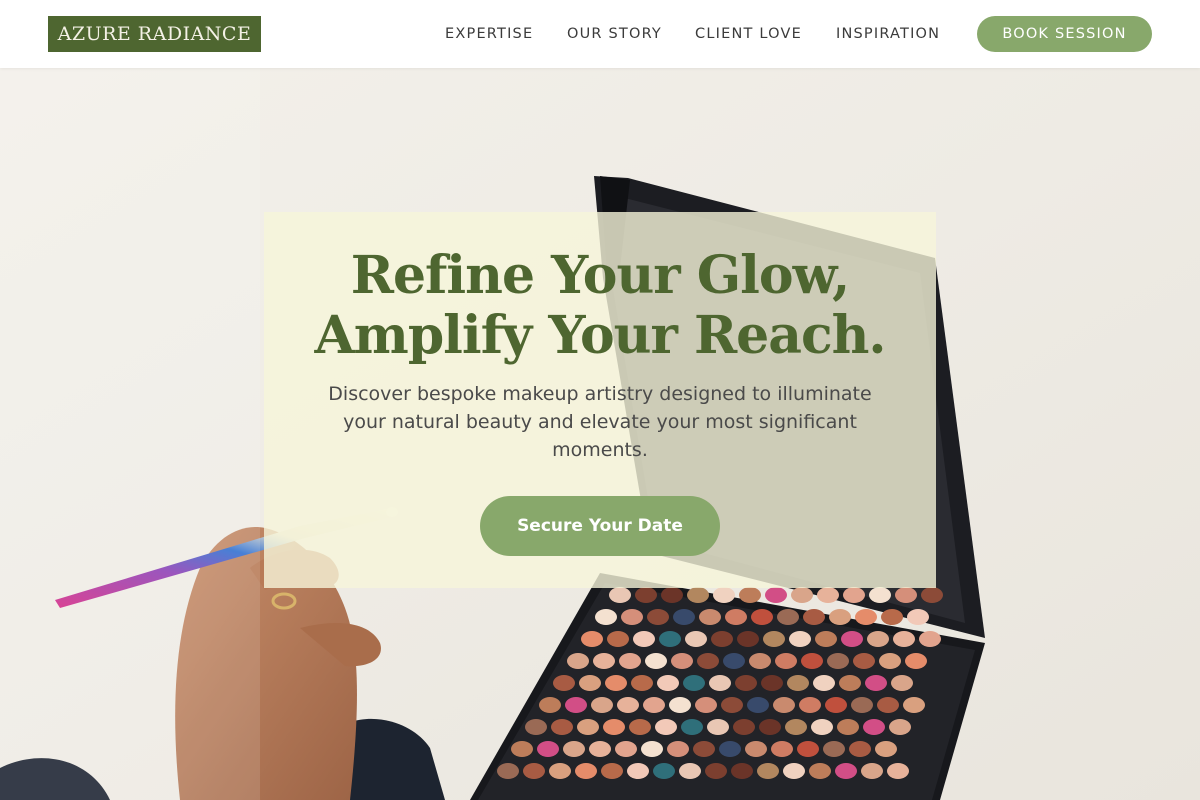 The width and height of the screenshot is (1200, 800). I want to click on secure-date-button: Secure Your Date, so click(600, 526).